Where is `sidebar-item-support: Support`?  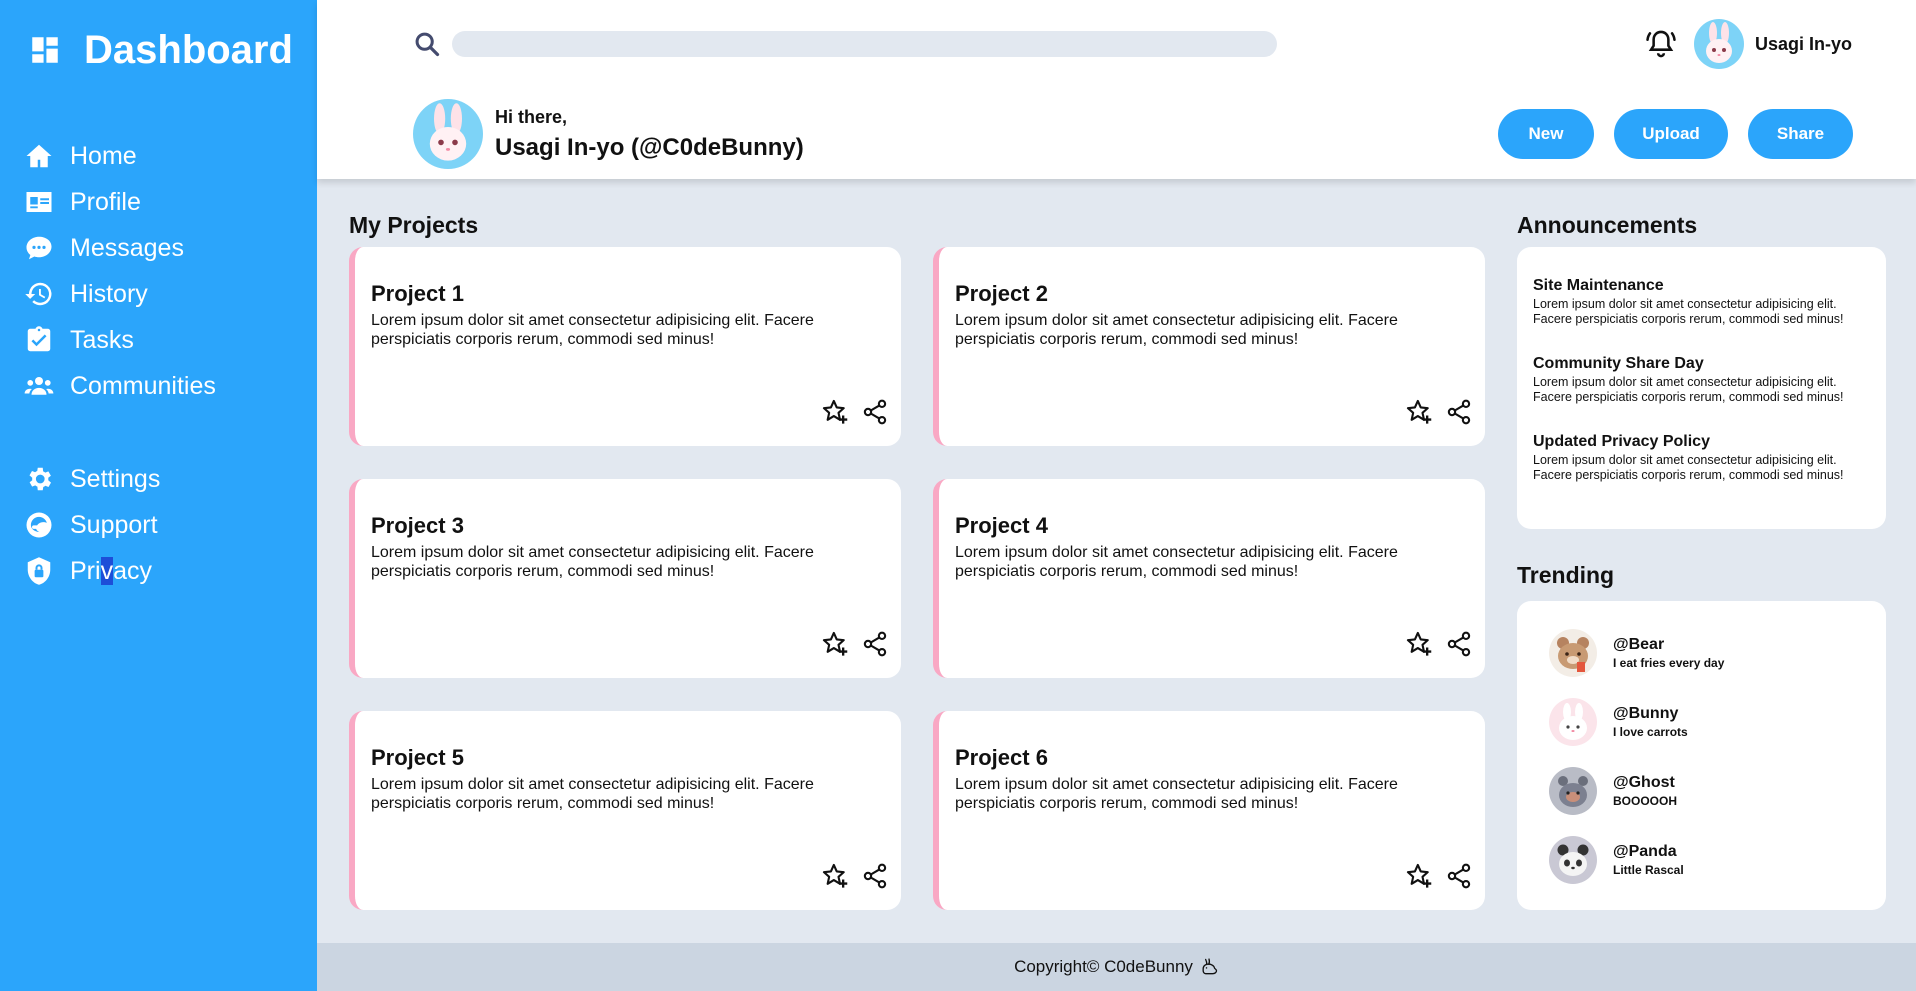 sidebar-item-support: Support is located at coordinates (164, 525).